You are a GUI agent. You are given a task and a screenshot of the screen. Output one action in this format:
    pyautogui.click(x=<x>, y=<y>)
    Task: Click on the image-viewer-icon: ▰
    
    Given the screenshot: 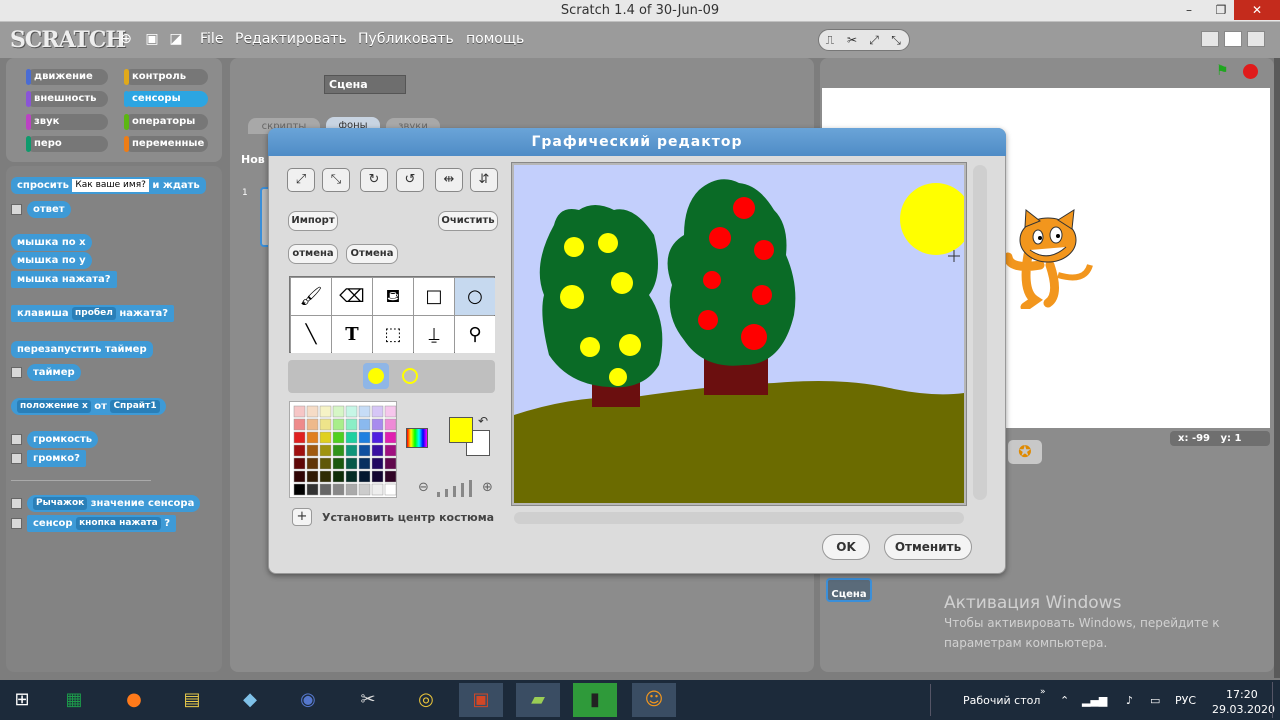 What is the action you would take?
    pyautogui.click(x=538, y=700)
    